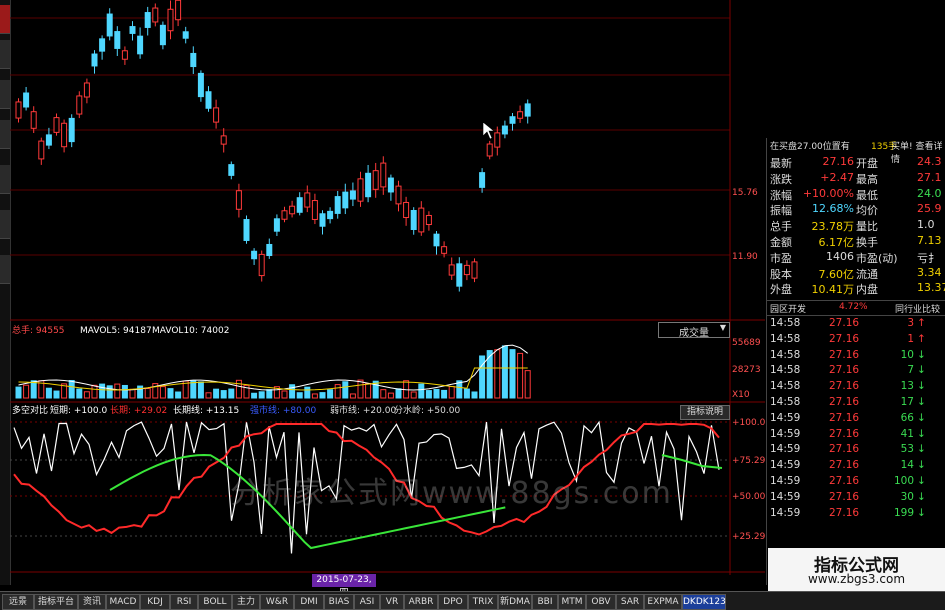  What do you see at coordinates (929, 209) in the screenshot?
I see `quote-value: 25.9` at bounding box center [929, 209].